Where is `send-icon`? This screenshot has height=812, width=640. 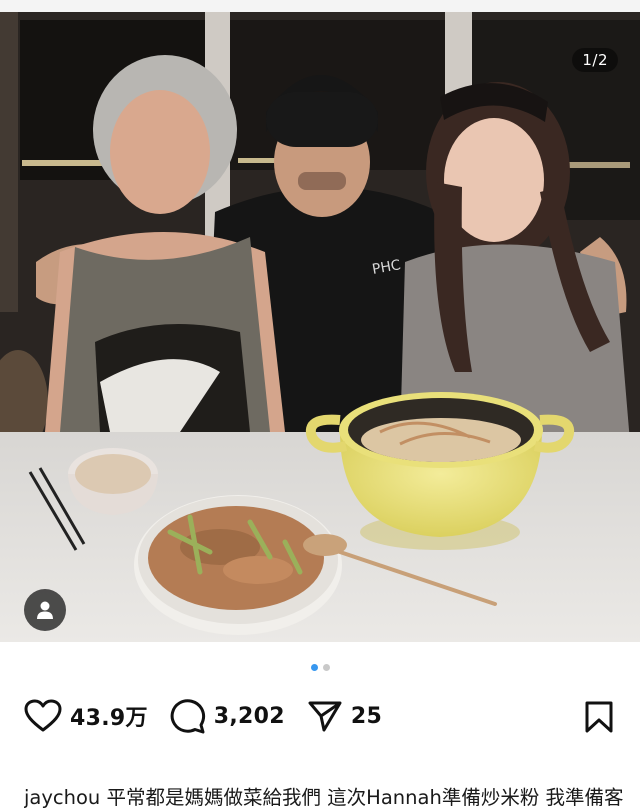
send-icon is located at coordinates (325, 716).